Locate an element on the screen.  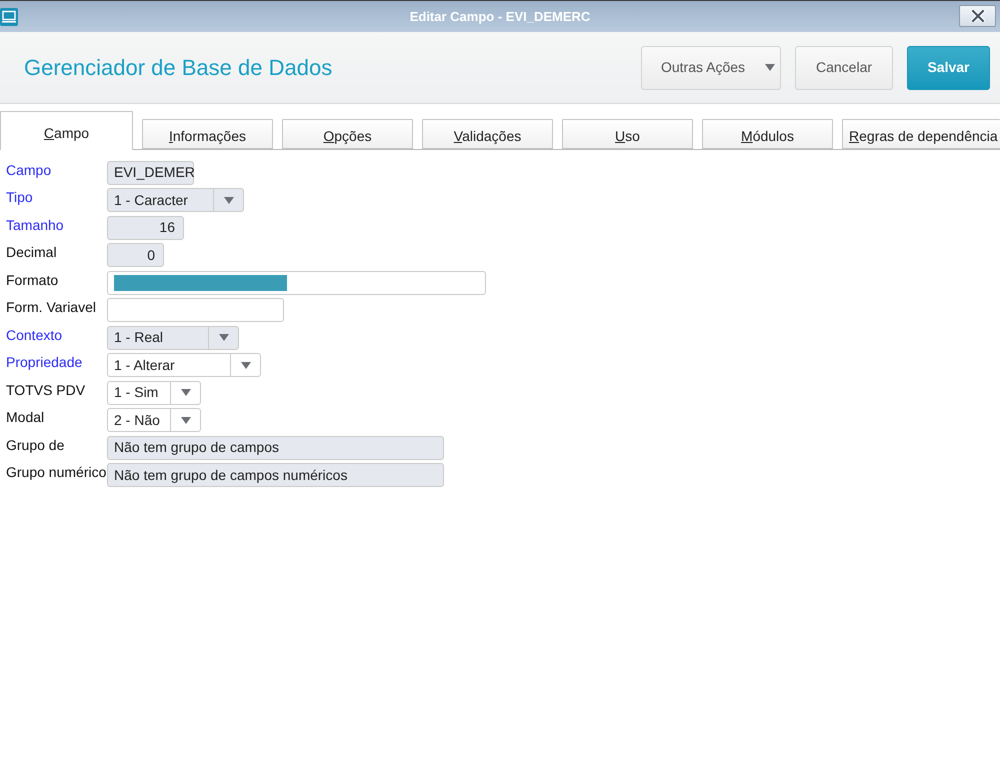
close-icon is located at coordinates (977, 16).